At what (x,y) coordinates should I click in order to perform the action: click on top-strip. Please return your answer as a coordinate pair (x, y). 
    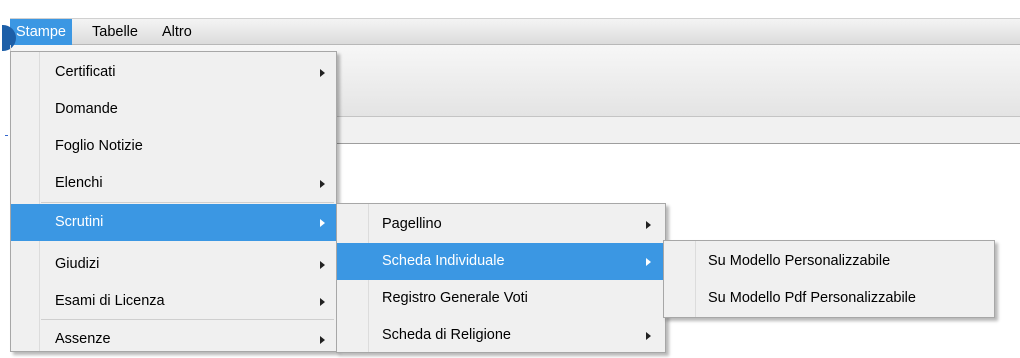
    Looking at the image, I should click on (510, 9).